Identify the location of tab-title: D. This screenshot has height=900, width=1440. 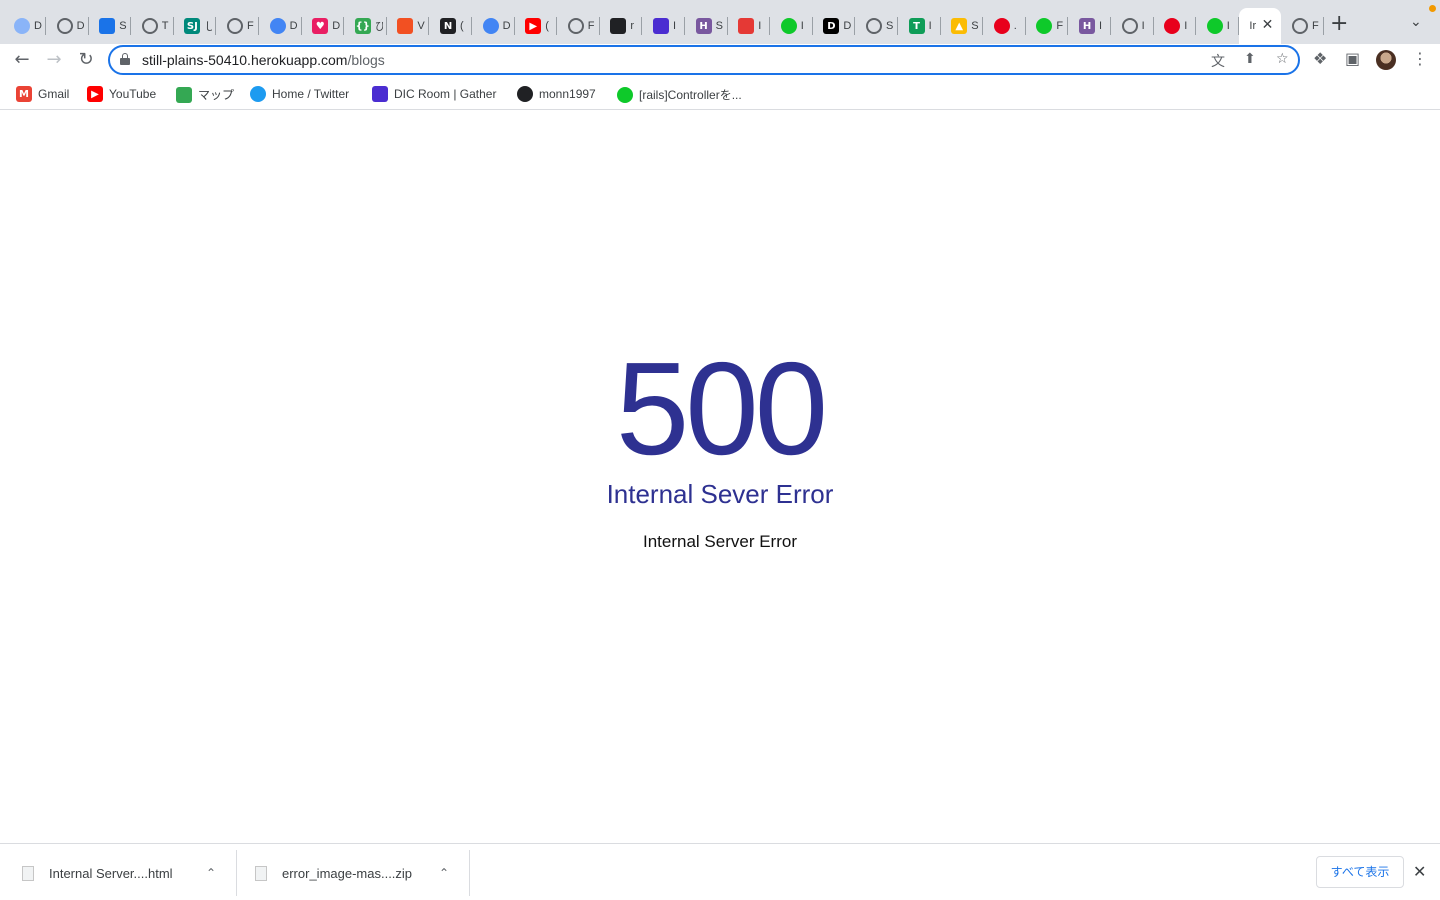
(38, 26).